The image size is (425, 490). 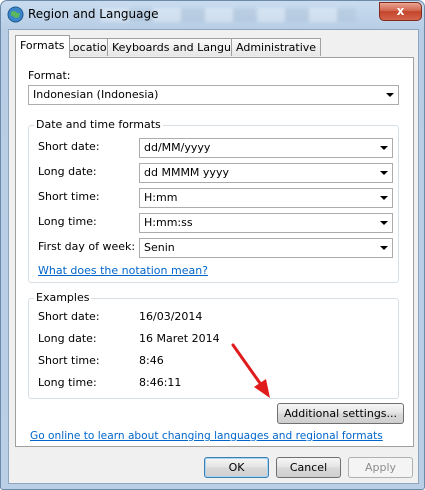 What do you see at coordinates (177, 147) in the screenshot?
I see `short-date-value: dd/MM/yyyy` at bounding box center [177, 147].